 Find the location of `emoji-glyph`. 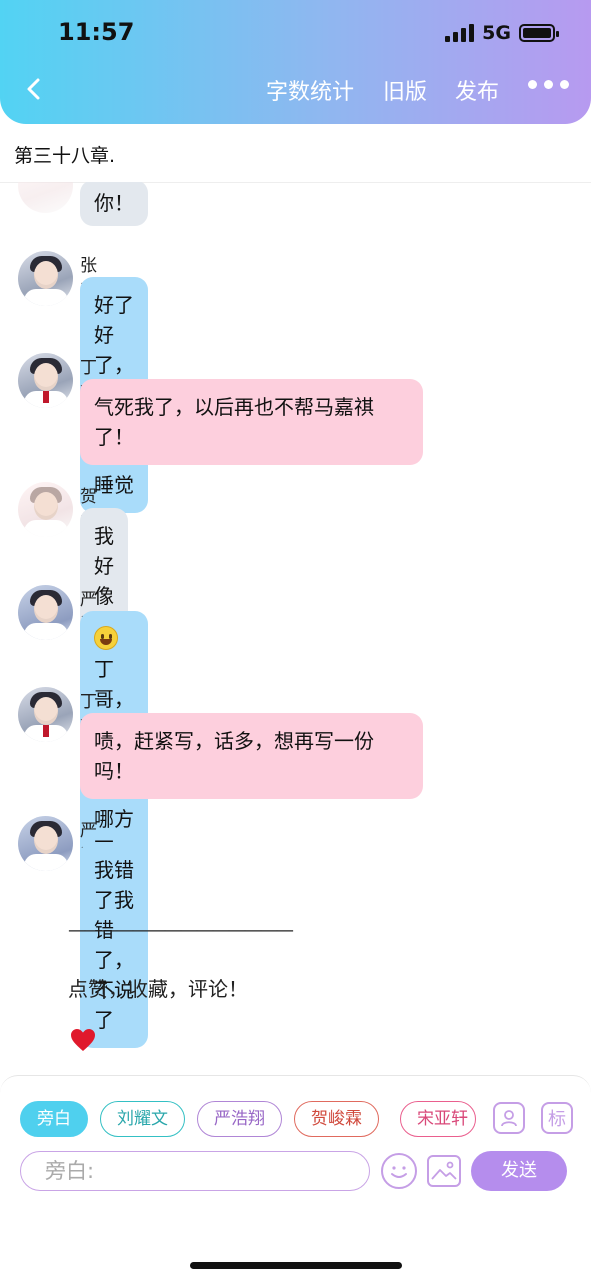

emoji-glyph is located at coordinates (399, 1172).